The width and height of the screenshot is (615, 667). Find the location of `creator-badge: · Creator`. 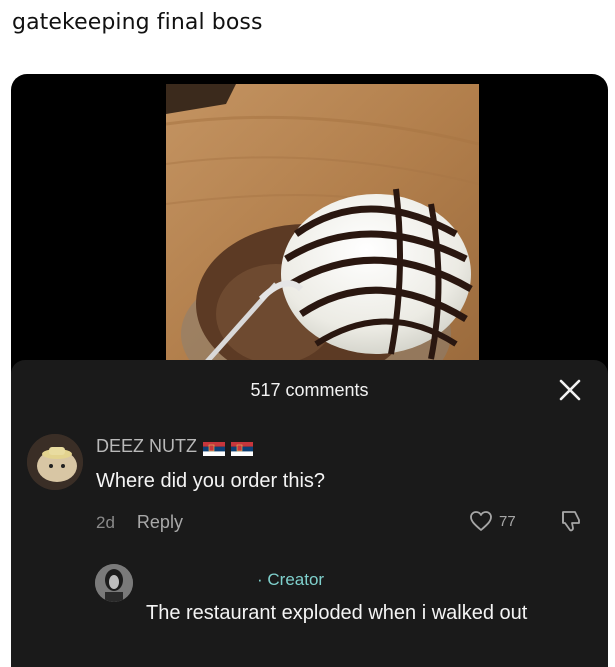

creator-badge: · Creator is located at coordinates (291, 579).